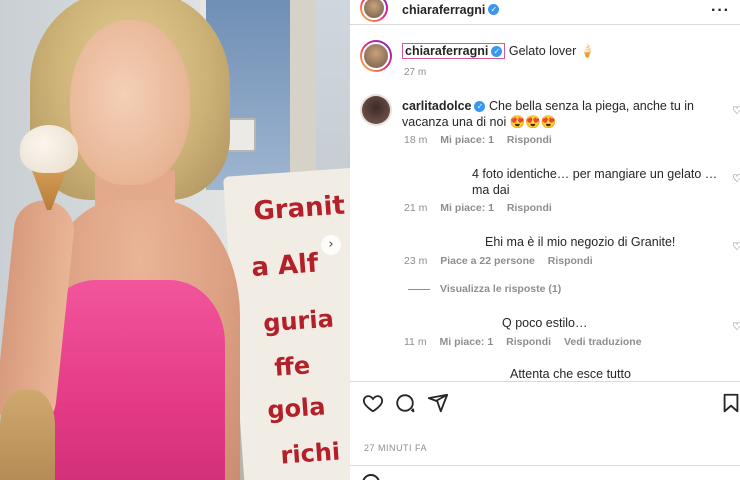 The width and height of the screenshot is (740, 480). What do you see at coordinates (396, 448) in the screenshot?
I see `post-timestamp: 27 MINUTI FA` at bounding box center [396, 448].